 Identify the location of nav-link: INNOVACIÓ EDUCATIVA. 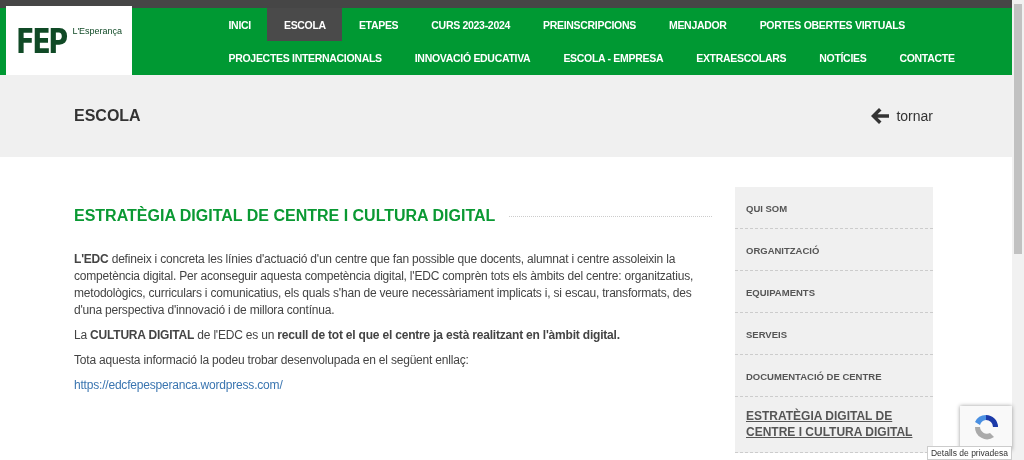
(472, 57).